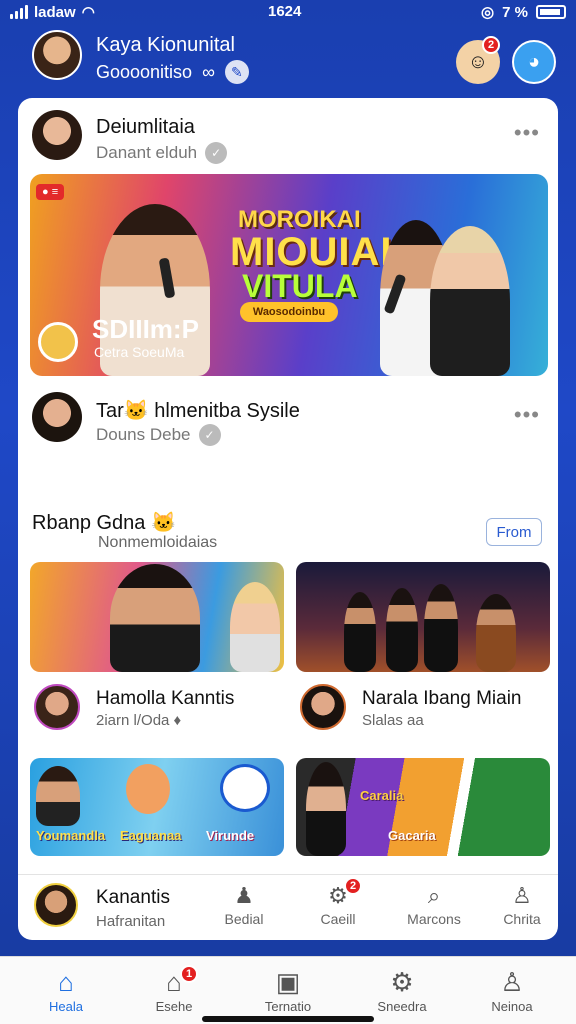 The height and width of the screenshot is (1024, 576). What do you see at coordinates (434, 895) in the screenshot?
I see `search-icon: ⌕` at bounding box center [434, 895].